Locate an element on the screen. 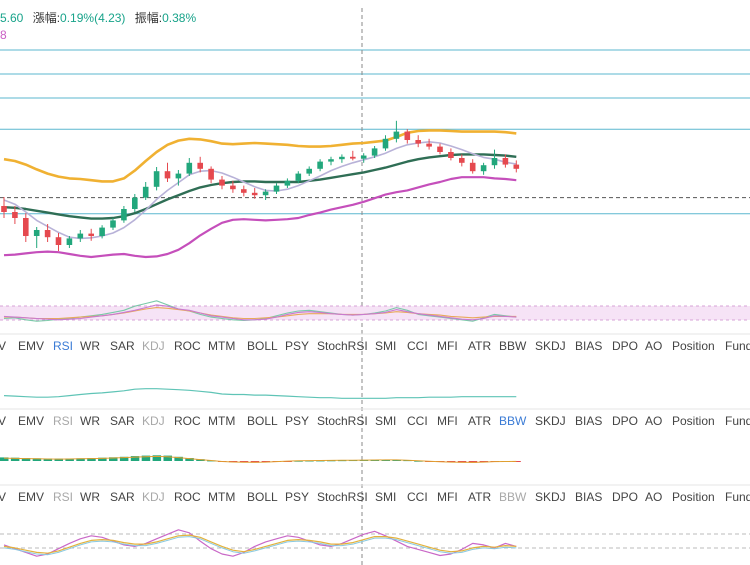 Image resolution: width=750 pixels, height=565 pixels. price-info-bar: 5.60 漲幅:0.19%(4.23) 振幅:0.38% is located at coordinates (98, 17).